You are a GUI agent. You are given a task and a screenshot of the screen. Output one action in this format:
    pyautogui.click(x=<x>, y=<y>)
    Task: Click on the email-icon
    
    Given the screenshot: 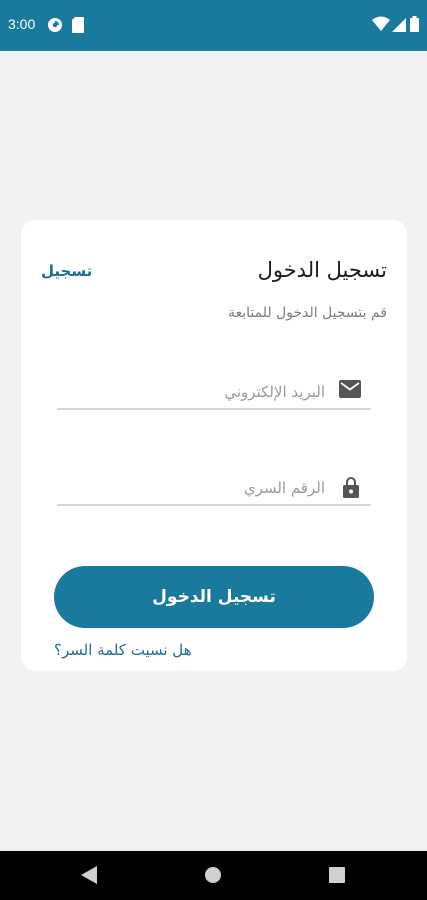 What is the action you would take?
    pyautogui.click(x=350, y=391)
    